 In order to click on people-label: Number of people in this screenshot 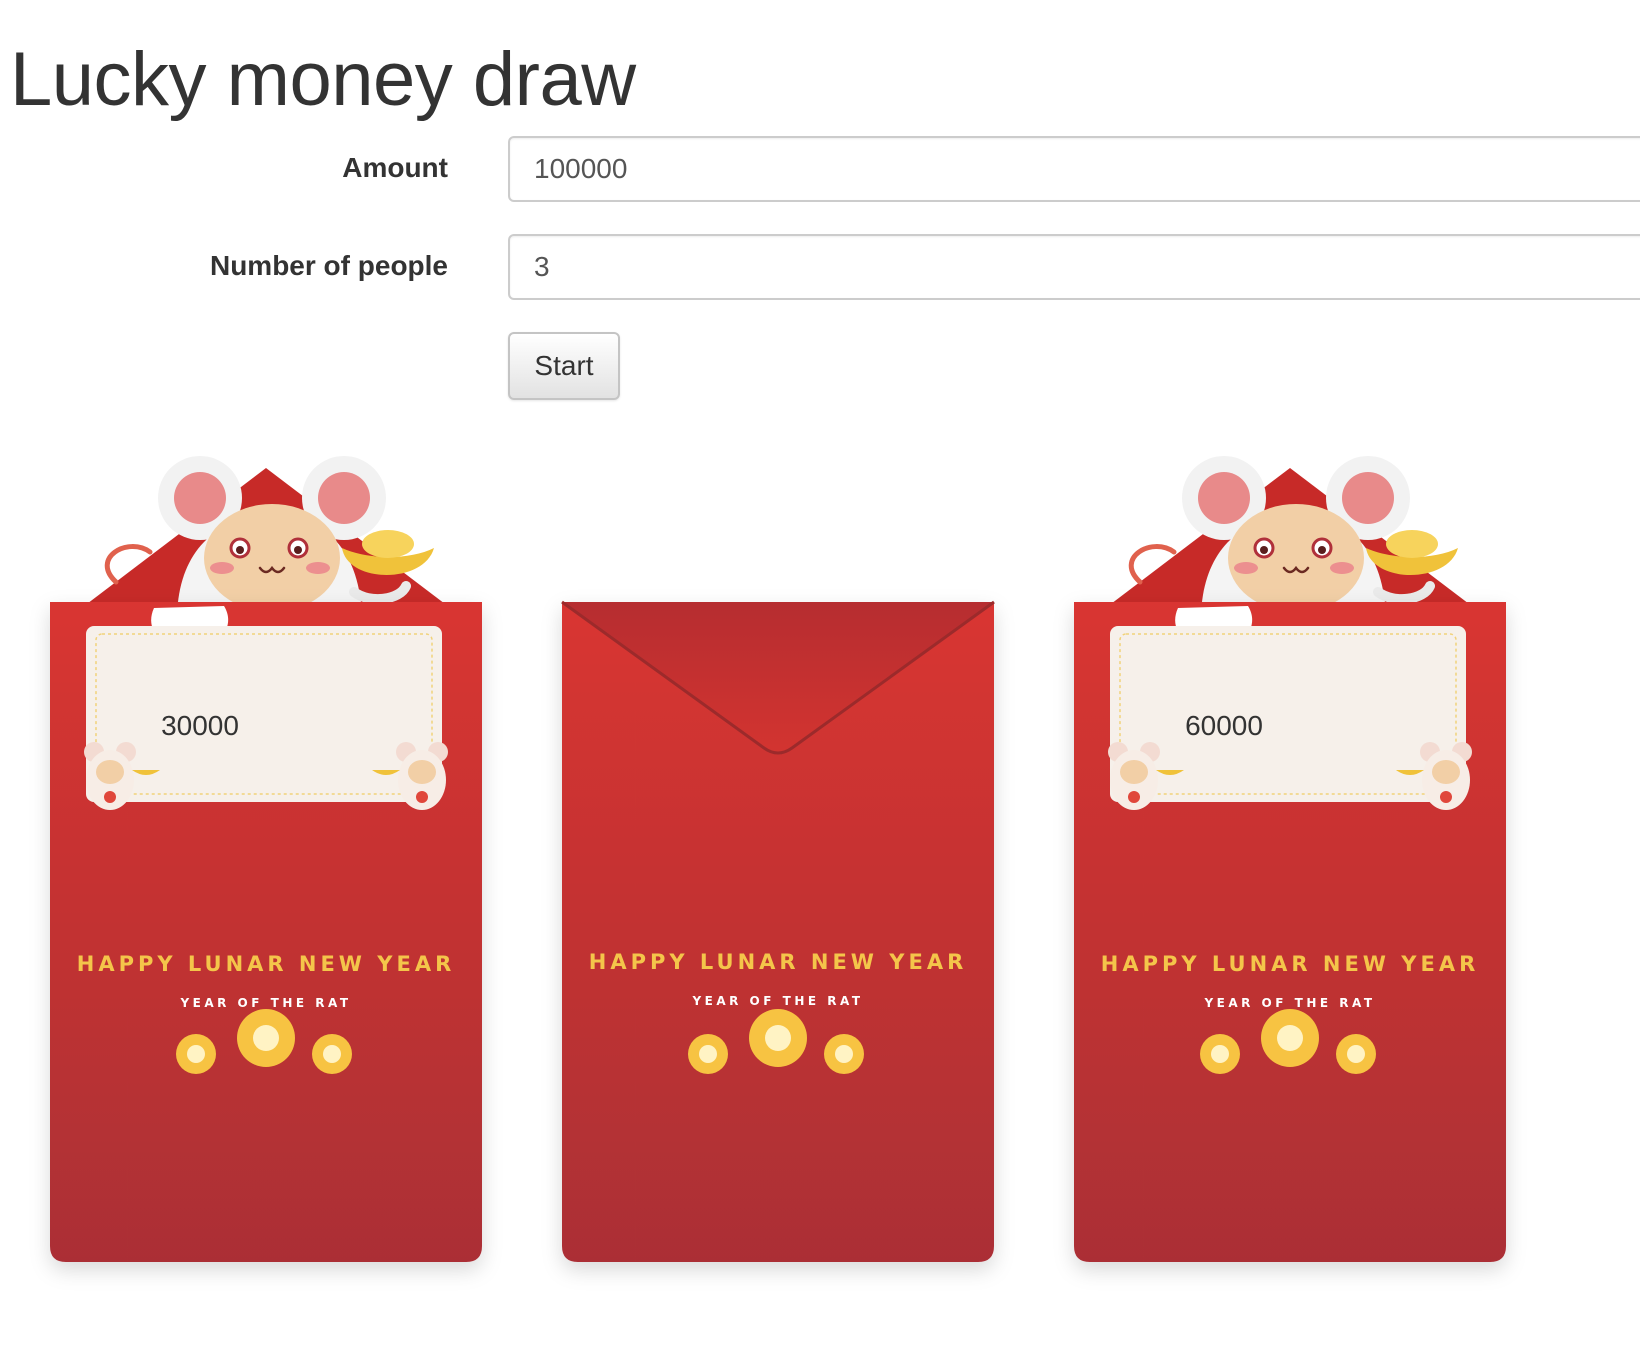, I will do `click(328, 265)`.